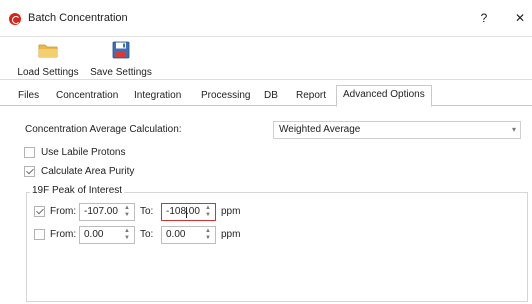 Image resolution: width=532 pixels, height=304 pixels. What do you see at coordinates (176, 234) in the screenshot?
I see `peak-row-2-to-value: 0.00` at bounding box center [176, 234].